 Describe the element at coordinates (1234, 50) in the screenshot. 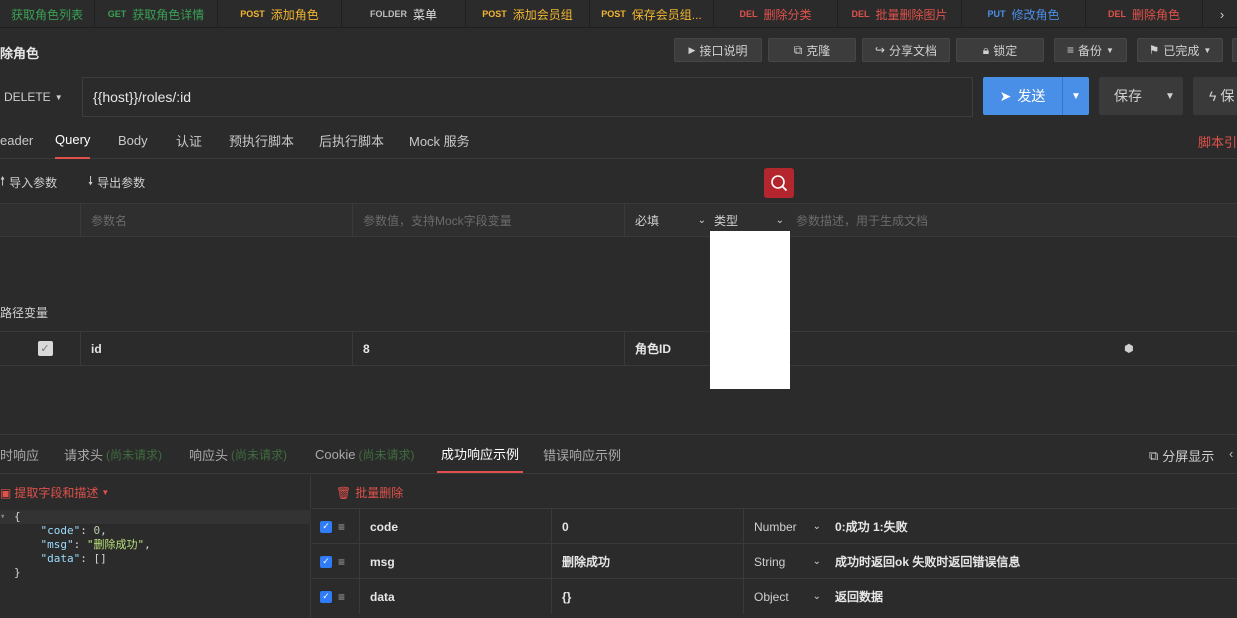

I see `more-button` at that location.